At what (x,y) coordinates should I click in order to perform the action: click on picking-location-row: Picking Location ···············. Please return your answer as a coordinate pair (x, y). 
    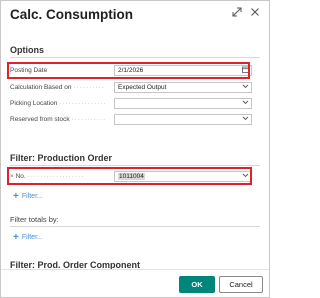
    Looking at the image, I should click on (131, 103).